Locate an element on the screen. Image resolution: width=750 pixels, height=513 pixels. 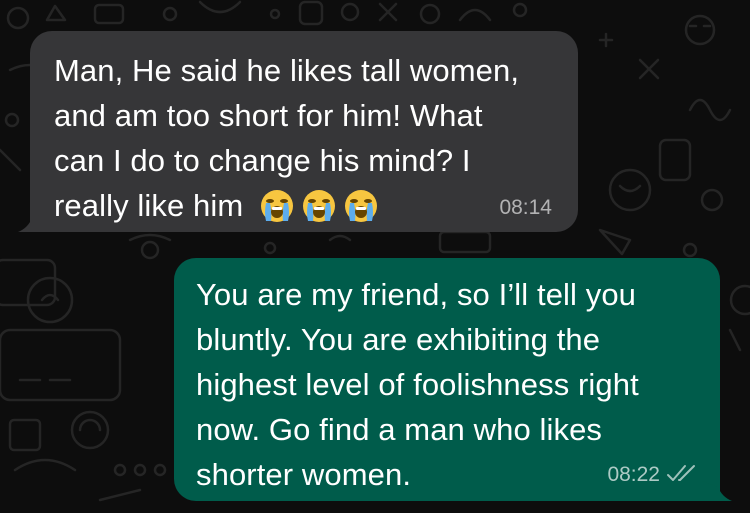
incoming-line: can I do to change his mind? I is located at coordinates (262, 160).